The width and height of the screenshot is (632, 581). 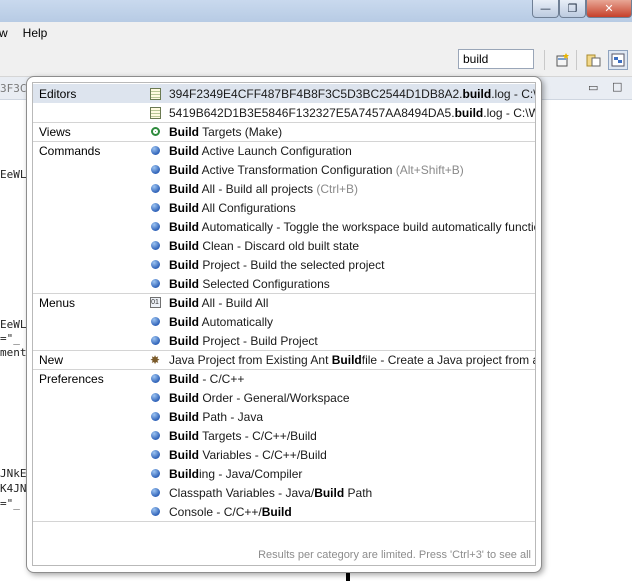 I want to click on menu-help: Help, so click(x=39, y=33).